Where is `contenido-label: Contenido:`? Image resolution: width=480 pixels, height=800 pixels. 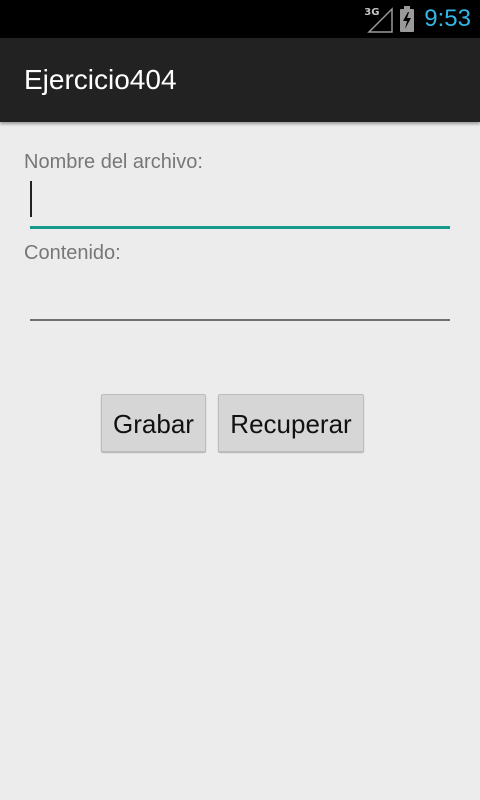 contenido-label: Contenido: is located at coordinates (72, 253).